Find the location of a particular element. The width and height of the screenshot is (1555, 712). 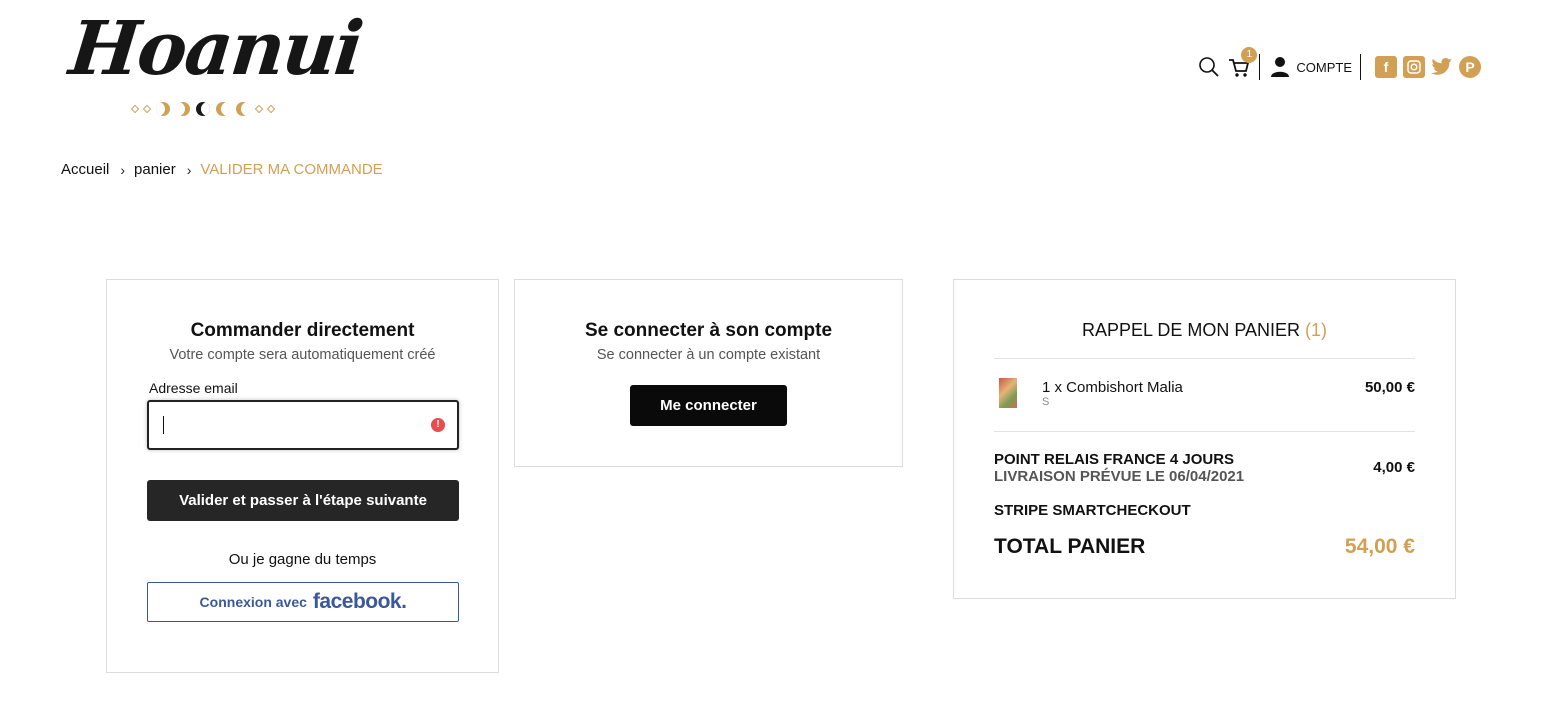

shipping-method: POINT RELAIS FRANCE 4 JOURS is located at coordinates (1114, 459).